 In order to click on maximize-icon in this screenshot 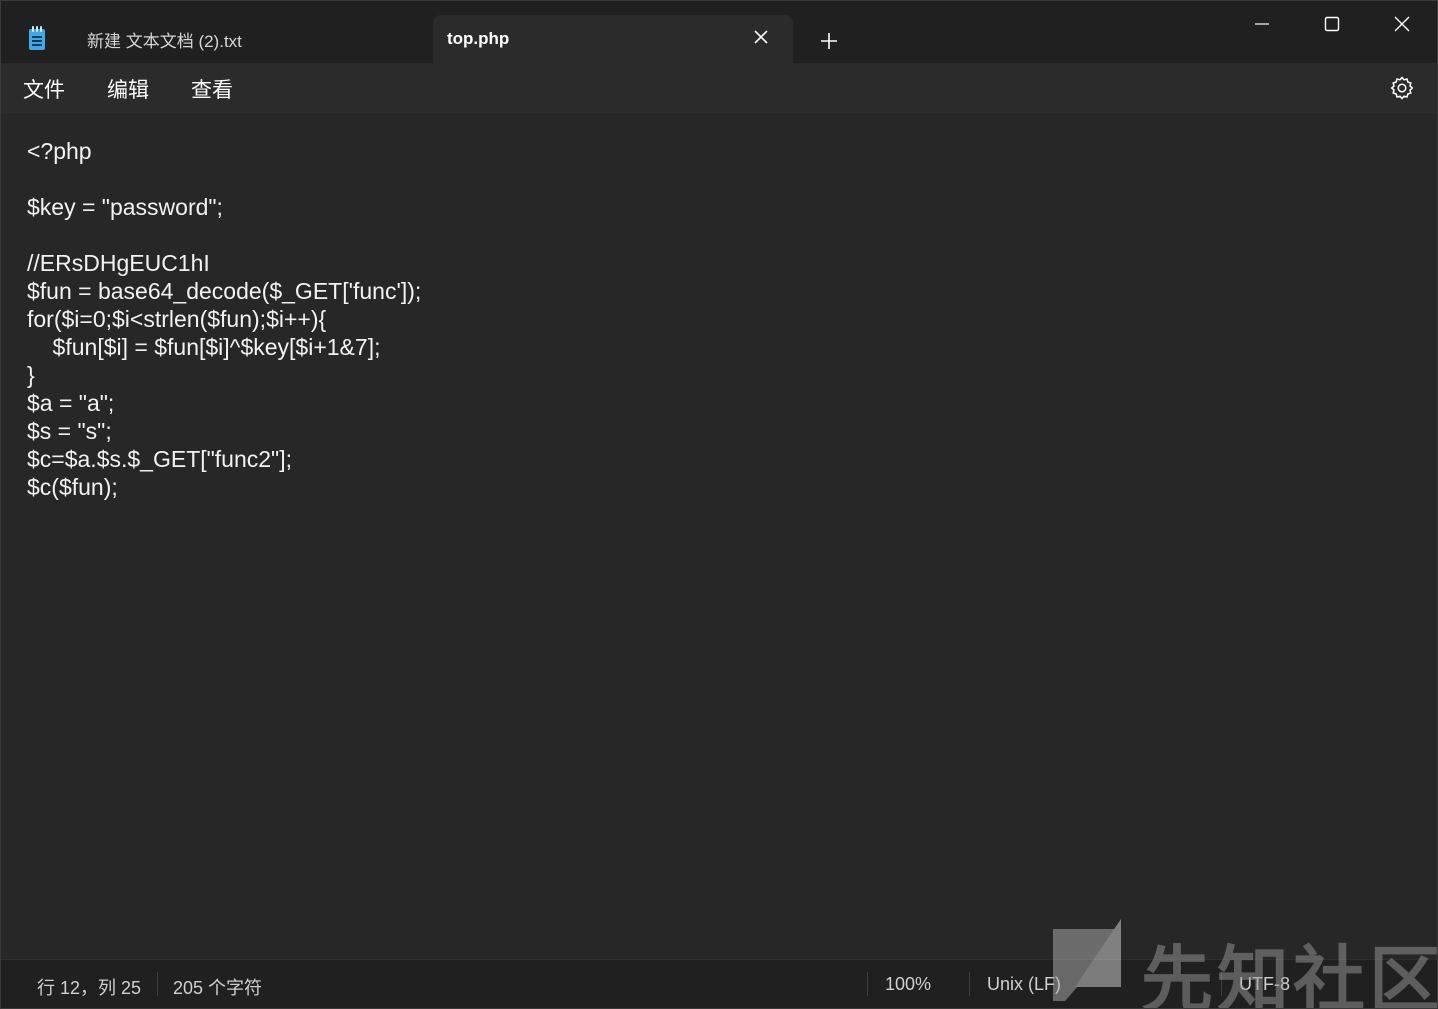, I will do `click(1332, 24)`.